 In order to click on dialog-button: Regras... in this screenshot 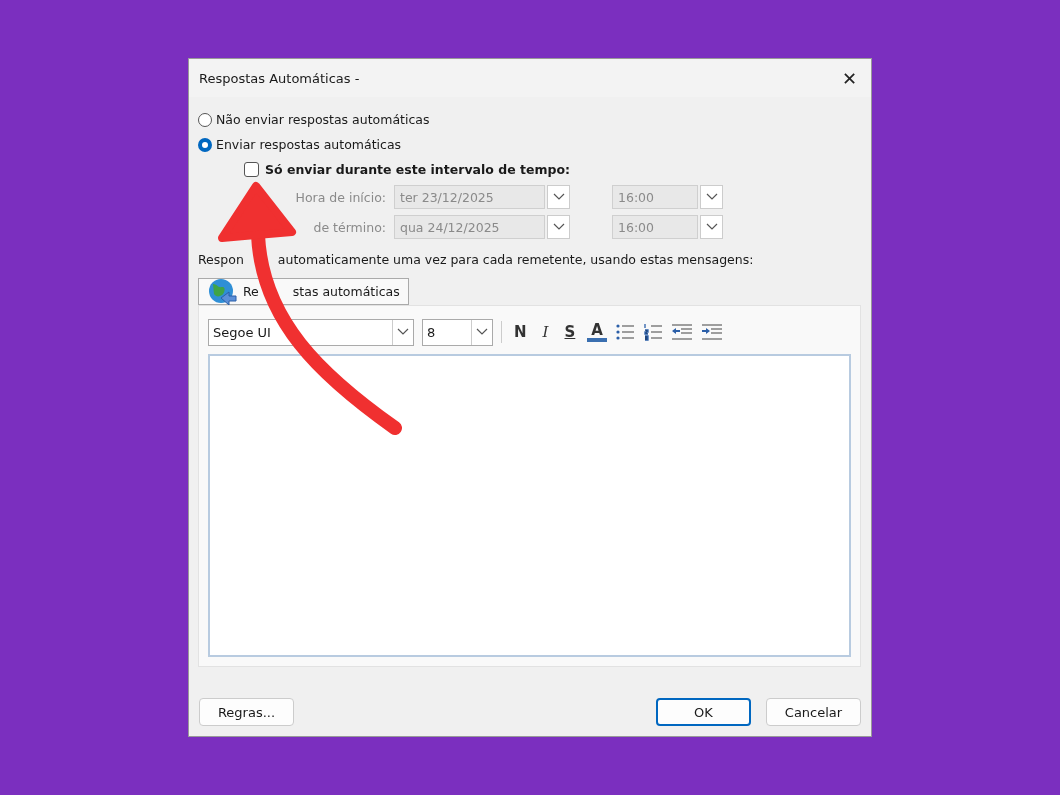, I will do `click(246, 712)`.